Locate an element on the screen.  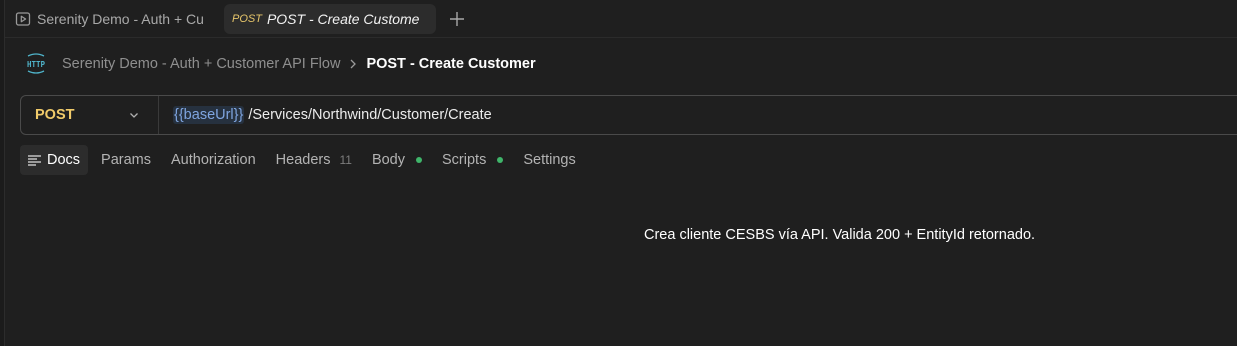
chevron-right-icon is located at coordinates (353, 64).